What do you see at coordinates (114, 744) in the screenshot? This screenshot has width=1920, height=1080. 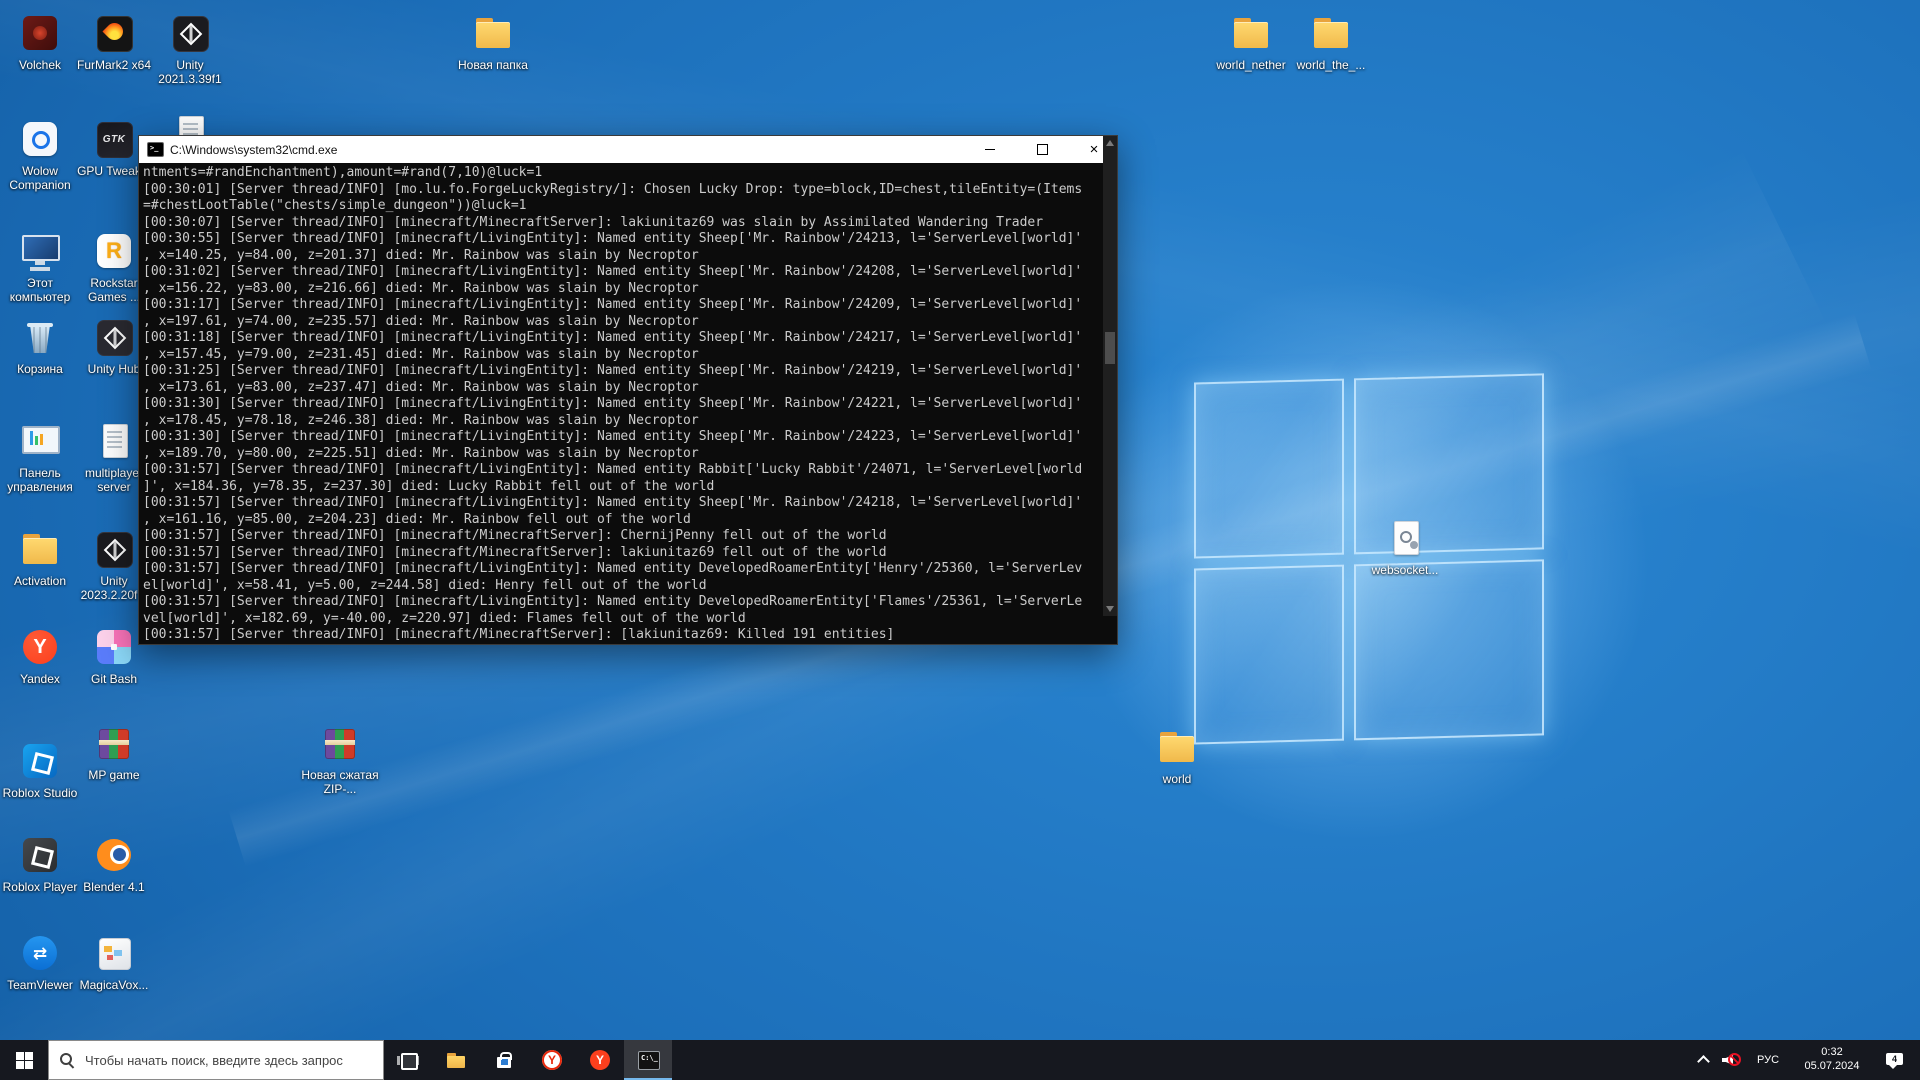 I see `rar-icon` at bounding box center [114, 744].